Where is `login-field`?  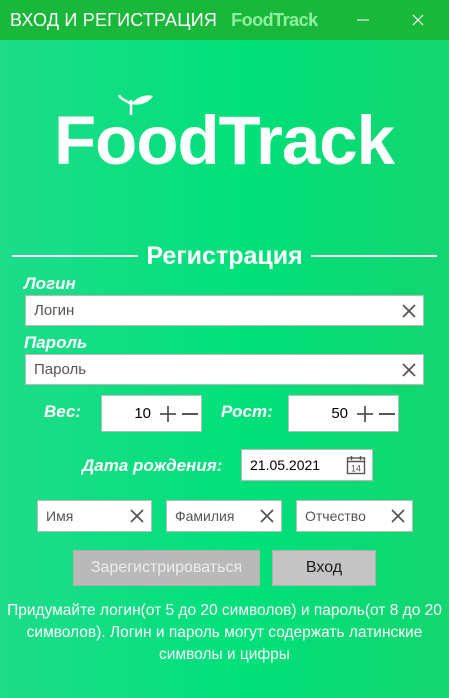 login-field is located at coordinates (224, 310).